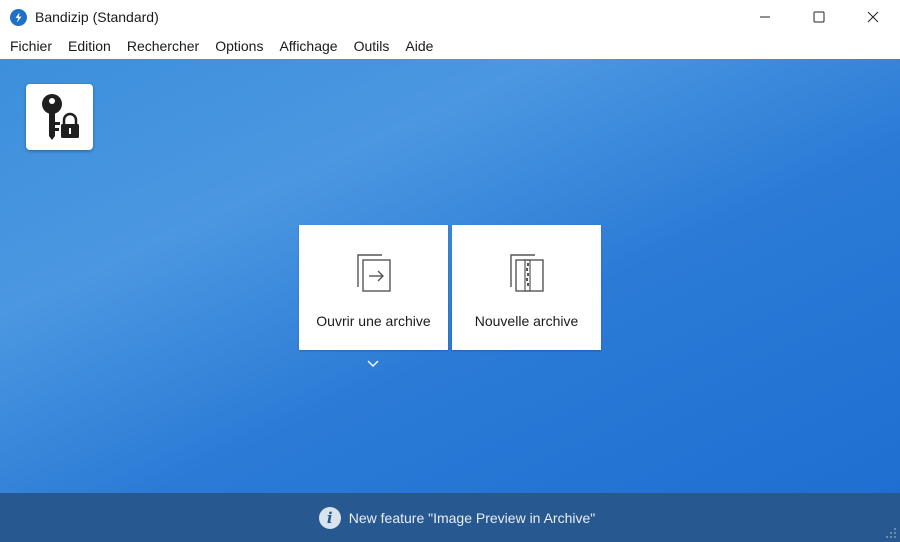 The height and width of the screenshot is (542, 900). I want to click on key-lock-icon, so click(60, 117).